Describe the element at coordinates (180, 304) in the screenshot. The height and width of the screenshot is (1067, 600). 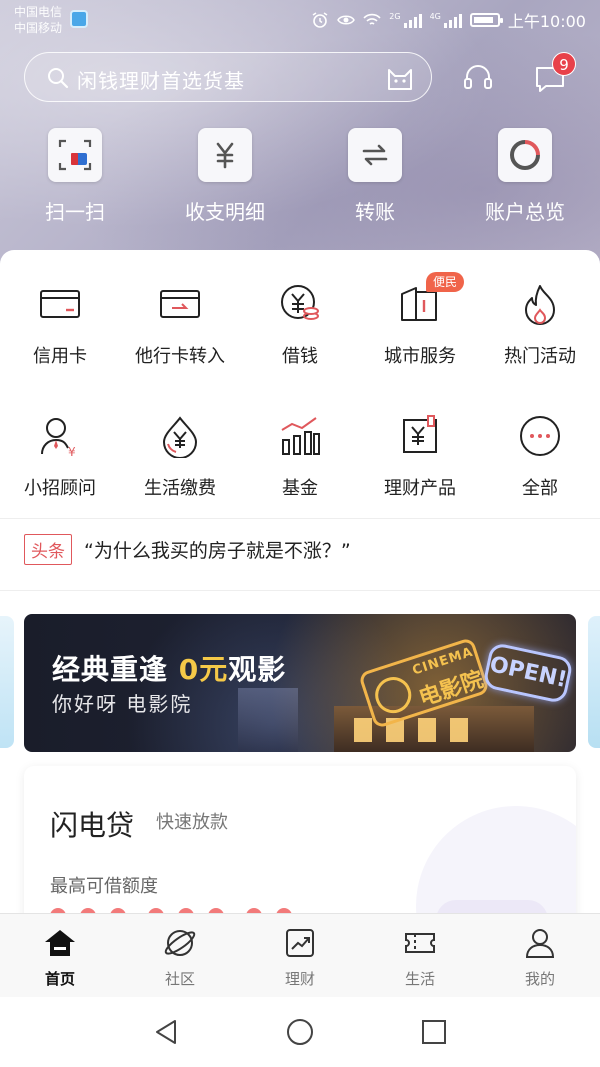
I see `card-transfer-in-icon` at that location.